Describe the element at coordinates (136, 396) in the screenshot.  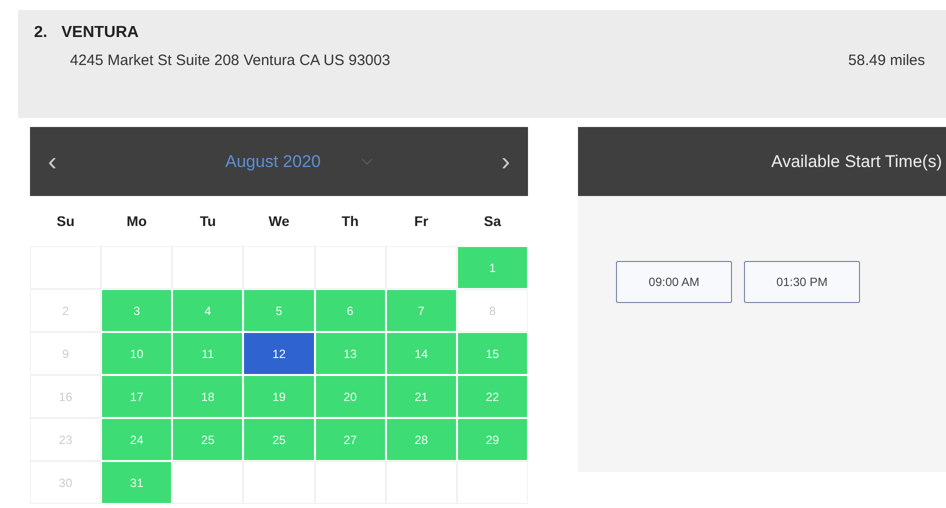
I see `calendar-day: 17` at that location.